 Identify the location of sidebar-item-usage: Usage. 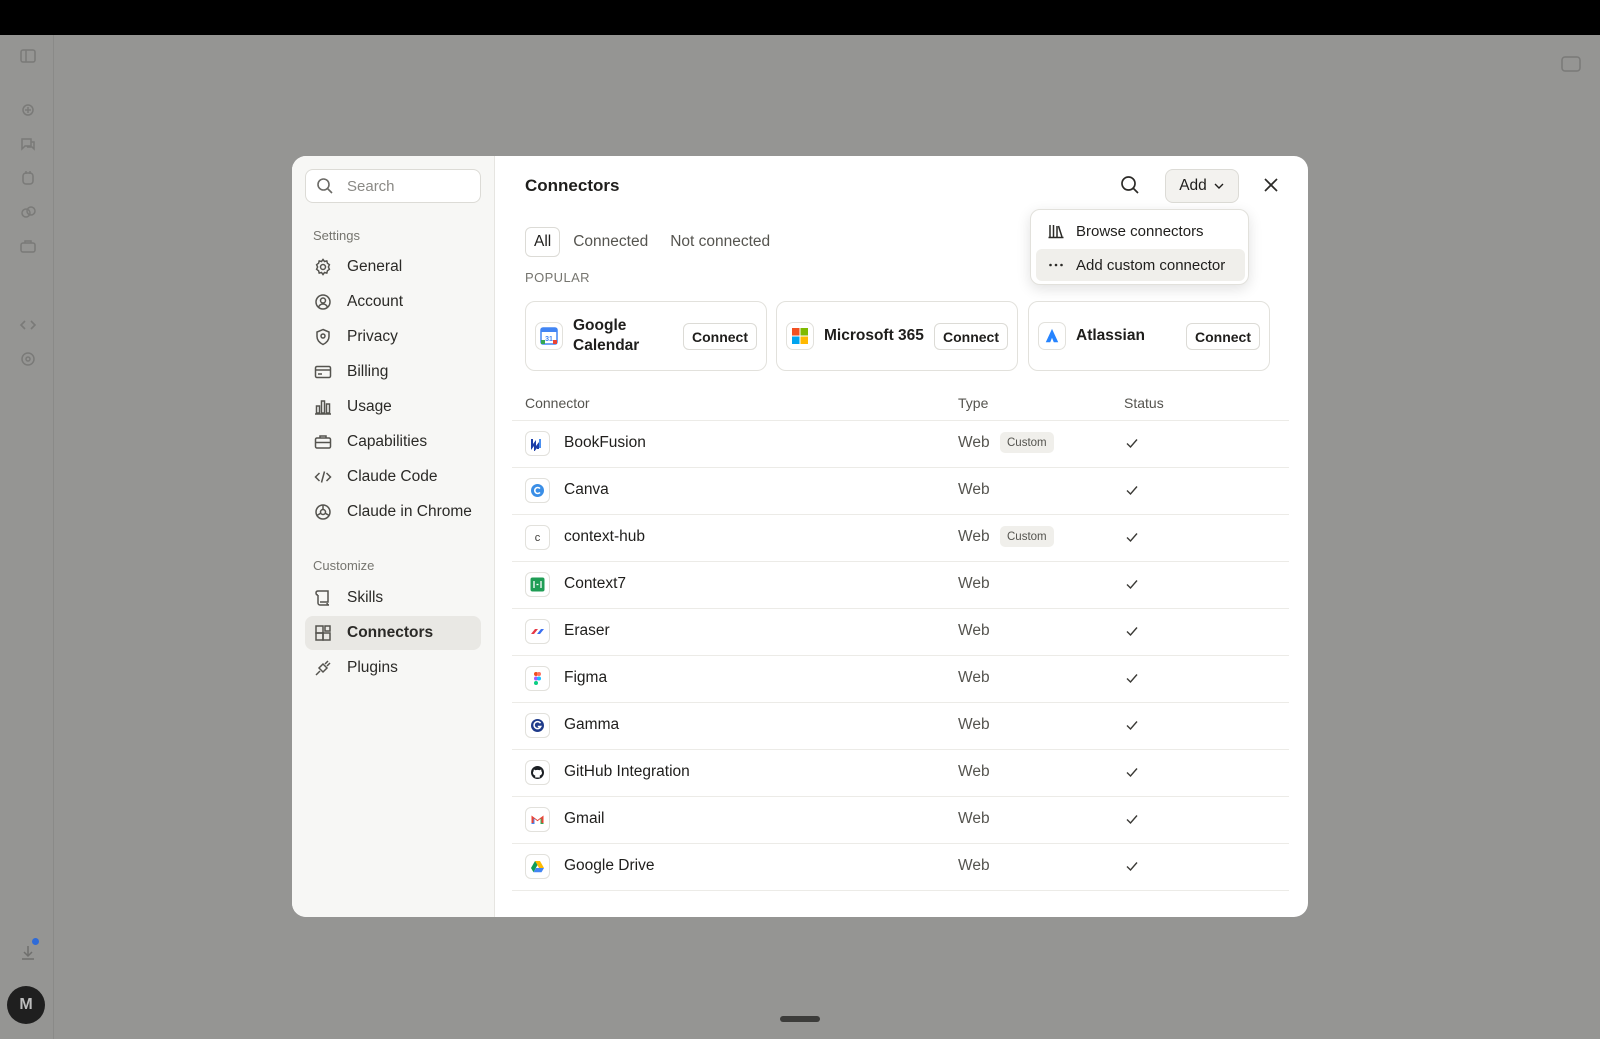
(393, 407).